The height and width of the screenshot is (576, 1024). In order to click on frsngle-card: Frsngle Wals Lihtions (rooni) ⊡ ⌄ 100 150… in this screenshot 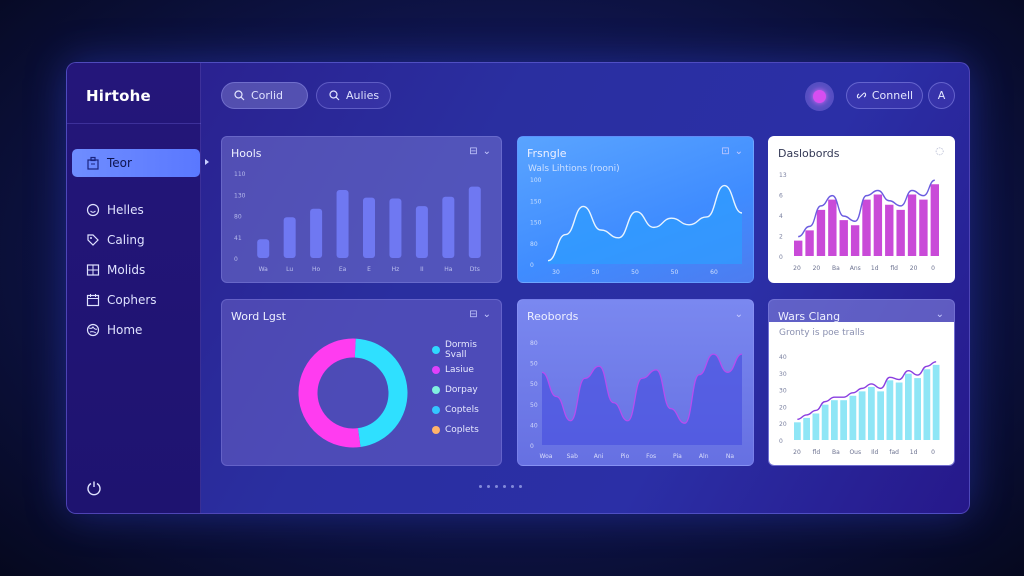, I will do `click(635, 209)`.